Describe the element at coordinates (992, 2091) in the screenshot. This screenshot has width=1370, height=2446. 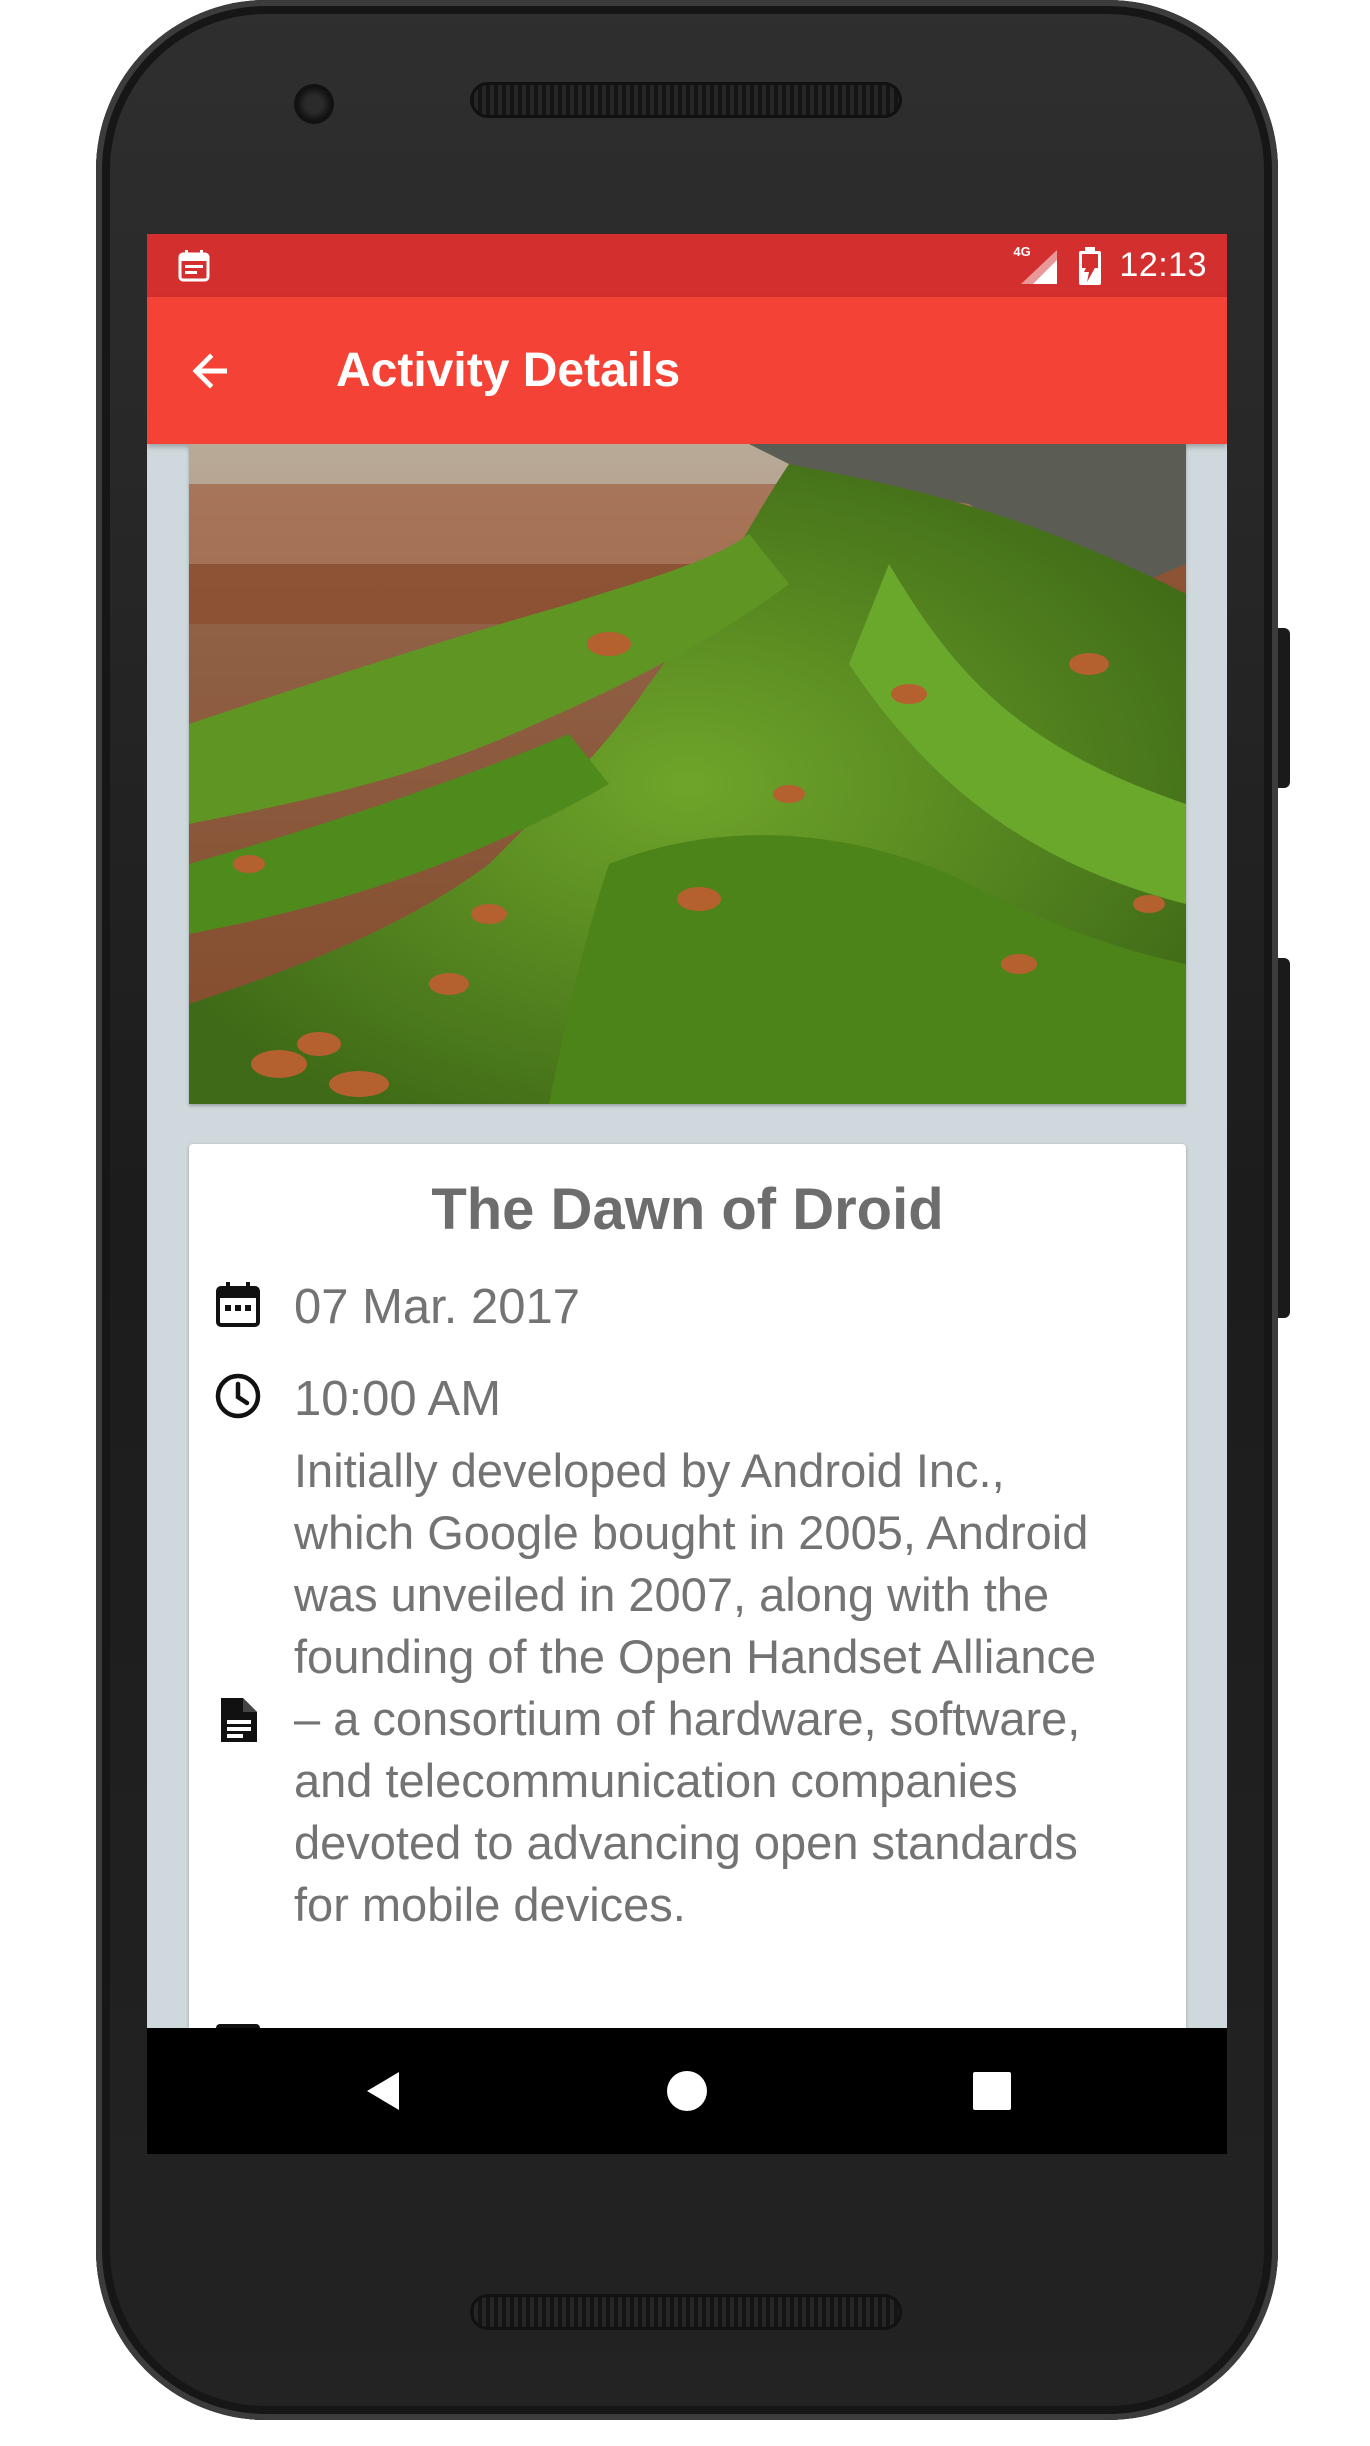
I see `square-recents-icon` at that location.